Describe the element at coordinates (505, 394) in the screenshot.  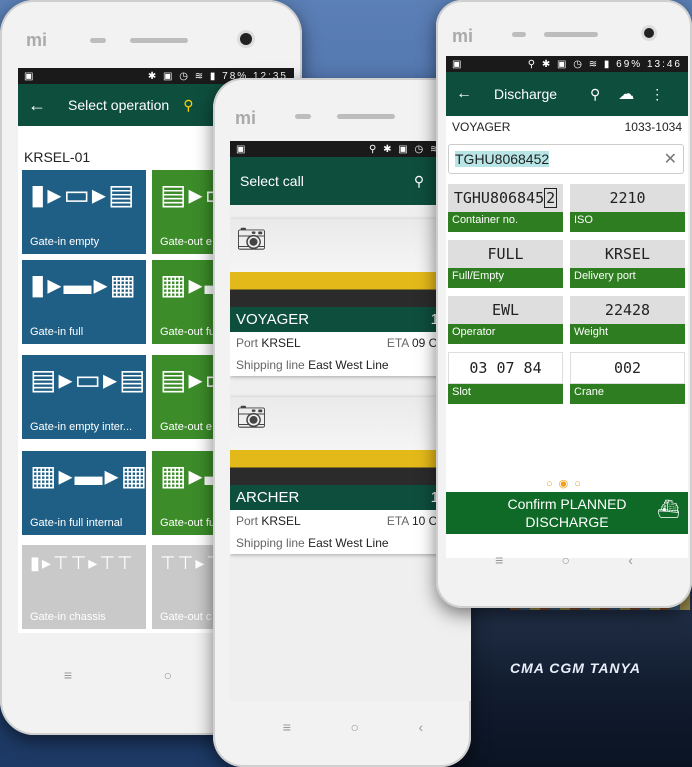
I see `field-label: Slot` at that location.